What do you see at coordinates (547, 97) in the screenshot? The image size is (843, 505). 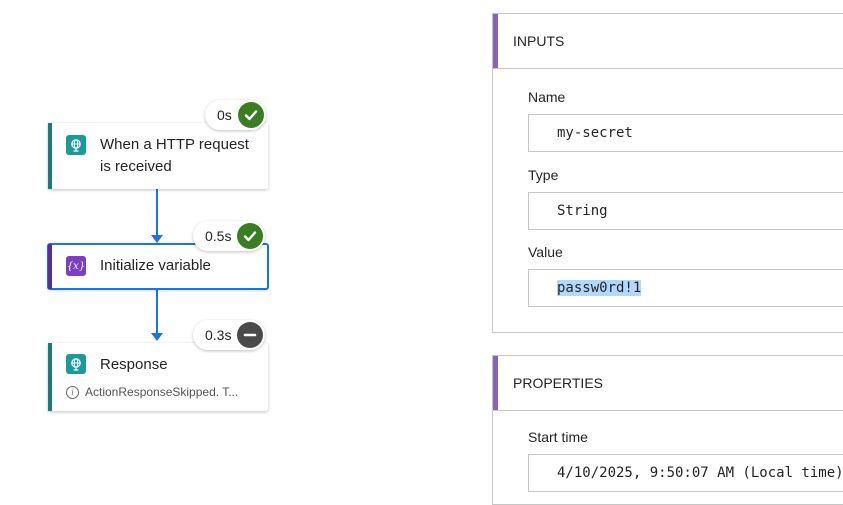 I see `field-label-name: Name` at bounding box center [547, 97].